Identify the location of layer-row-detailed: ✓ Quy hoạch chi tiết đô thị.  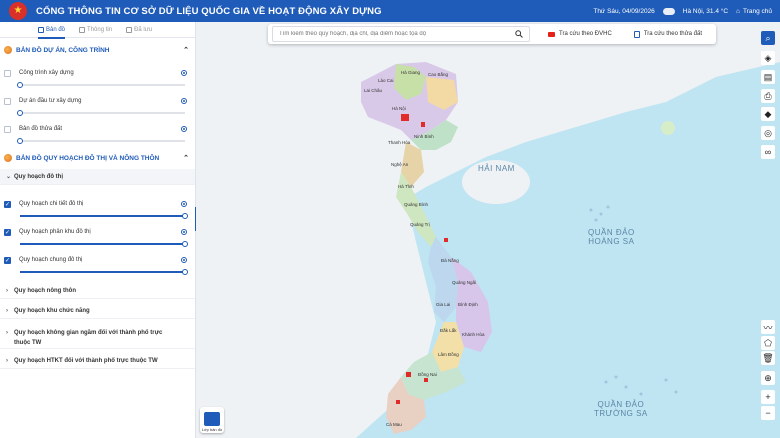
(95, 204).